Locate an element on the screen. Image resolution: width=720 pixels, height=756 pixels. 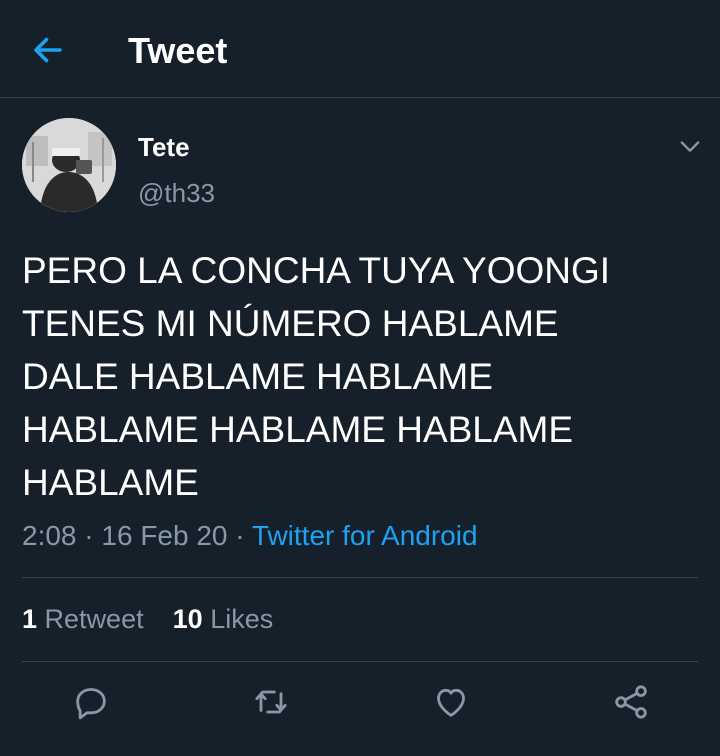
tweet-source-link: Twitter for Android is located at coordinates (365, 535).